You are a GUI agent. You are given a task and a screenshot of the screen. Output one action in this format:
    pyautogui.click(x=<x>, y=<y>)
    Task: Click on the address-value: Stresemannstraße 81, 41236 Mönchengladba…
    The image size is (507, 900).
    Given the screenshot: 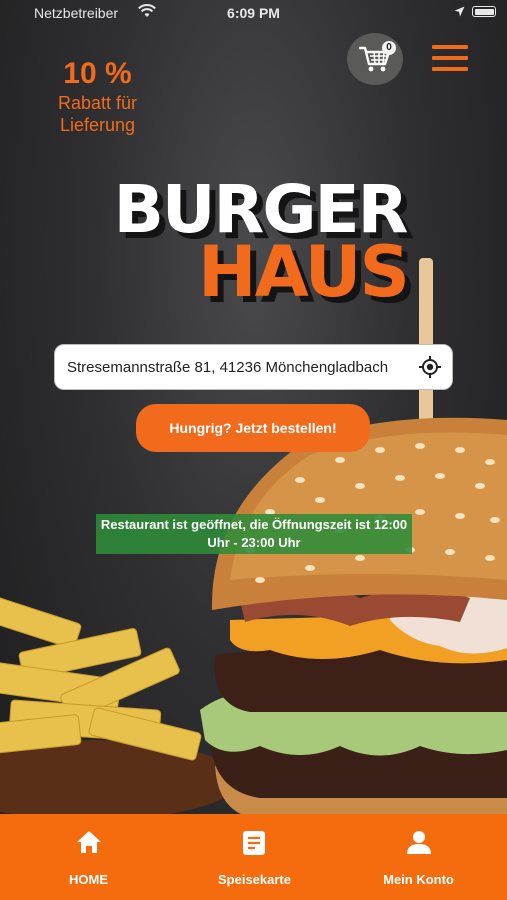 What is the action you would take?
    pyautogui.click(x=228, y=367)
    